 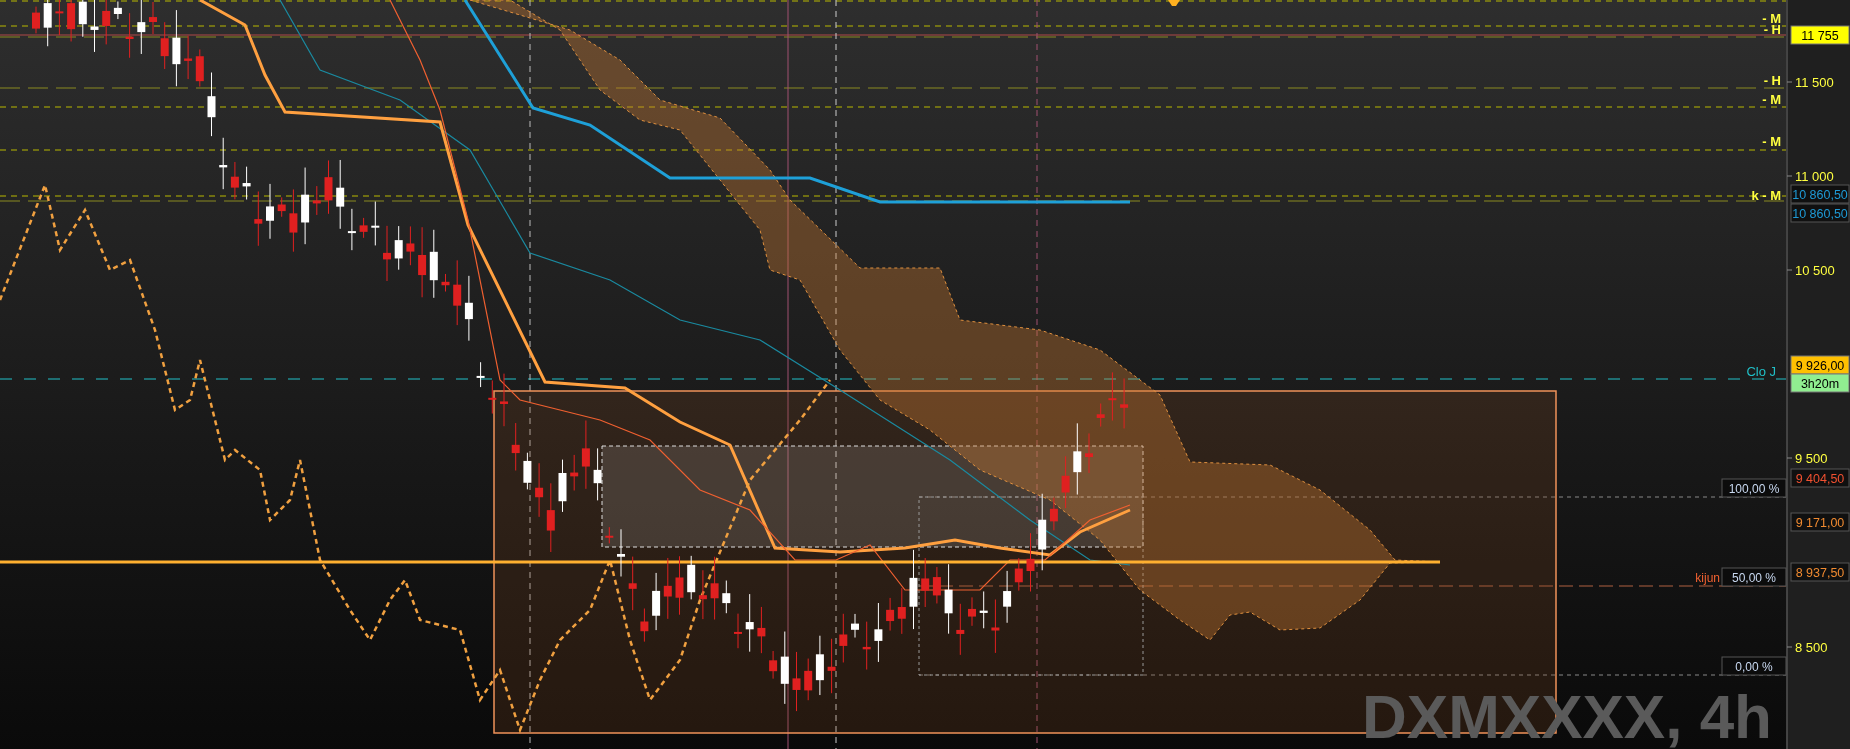 What do you see at coordinates (1754, 488) in the screenshot?
I see `fibonacci-label: 100,00 %` at bounding box center [1754, 488].